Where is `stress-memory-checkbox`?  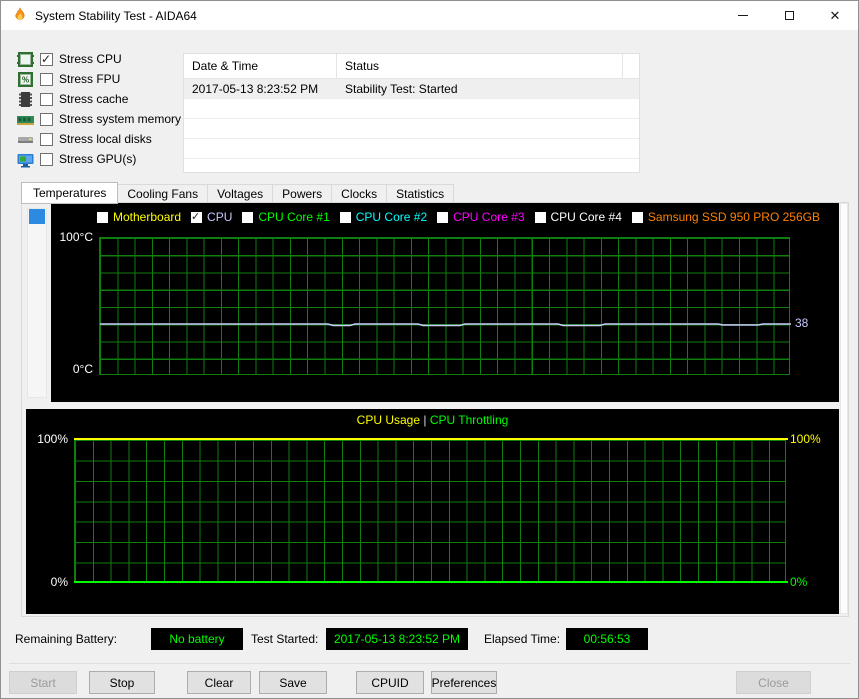
stress-memory-checkbox is located at coordinates (46, 119).